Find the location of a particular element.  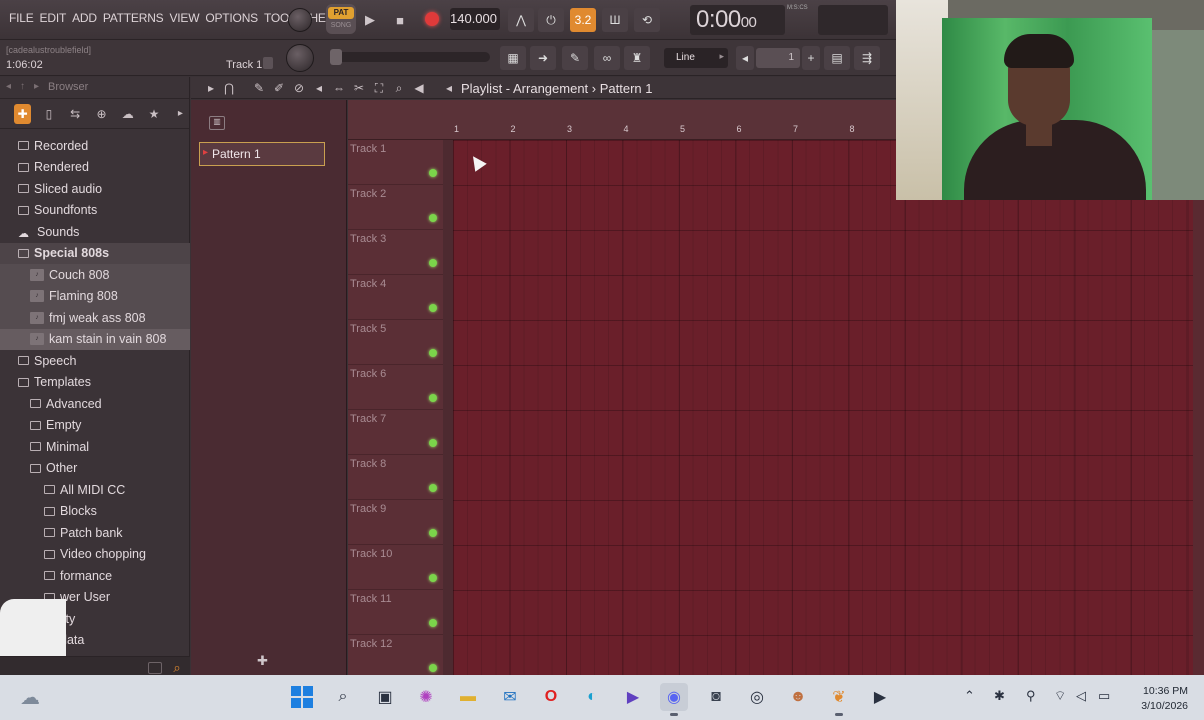

snap-select: Line is located at coordinates (696, 58).